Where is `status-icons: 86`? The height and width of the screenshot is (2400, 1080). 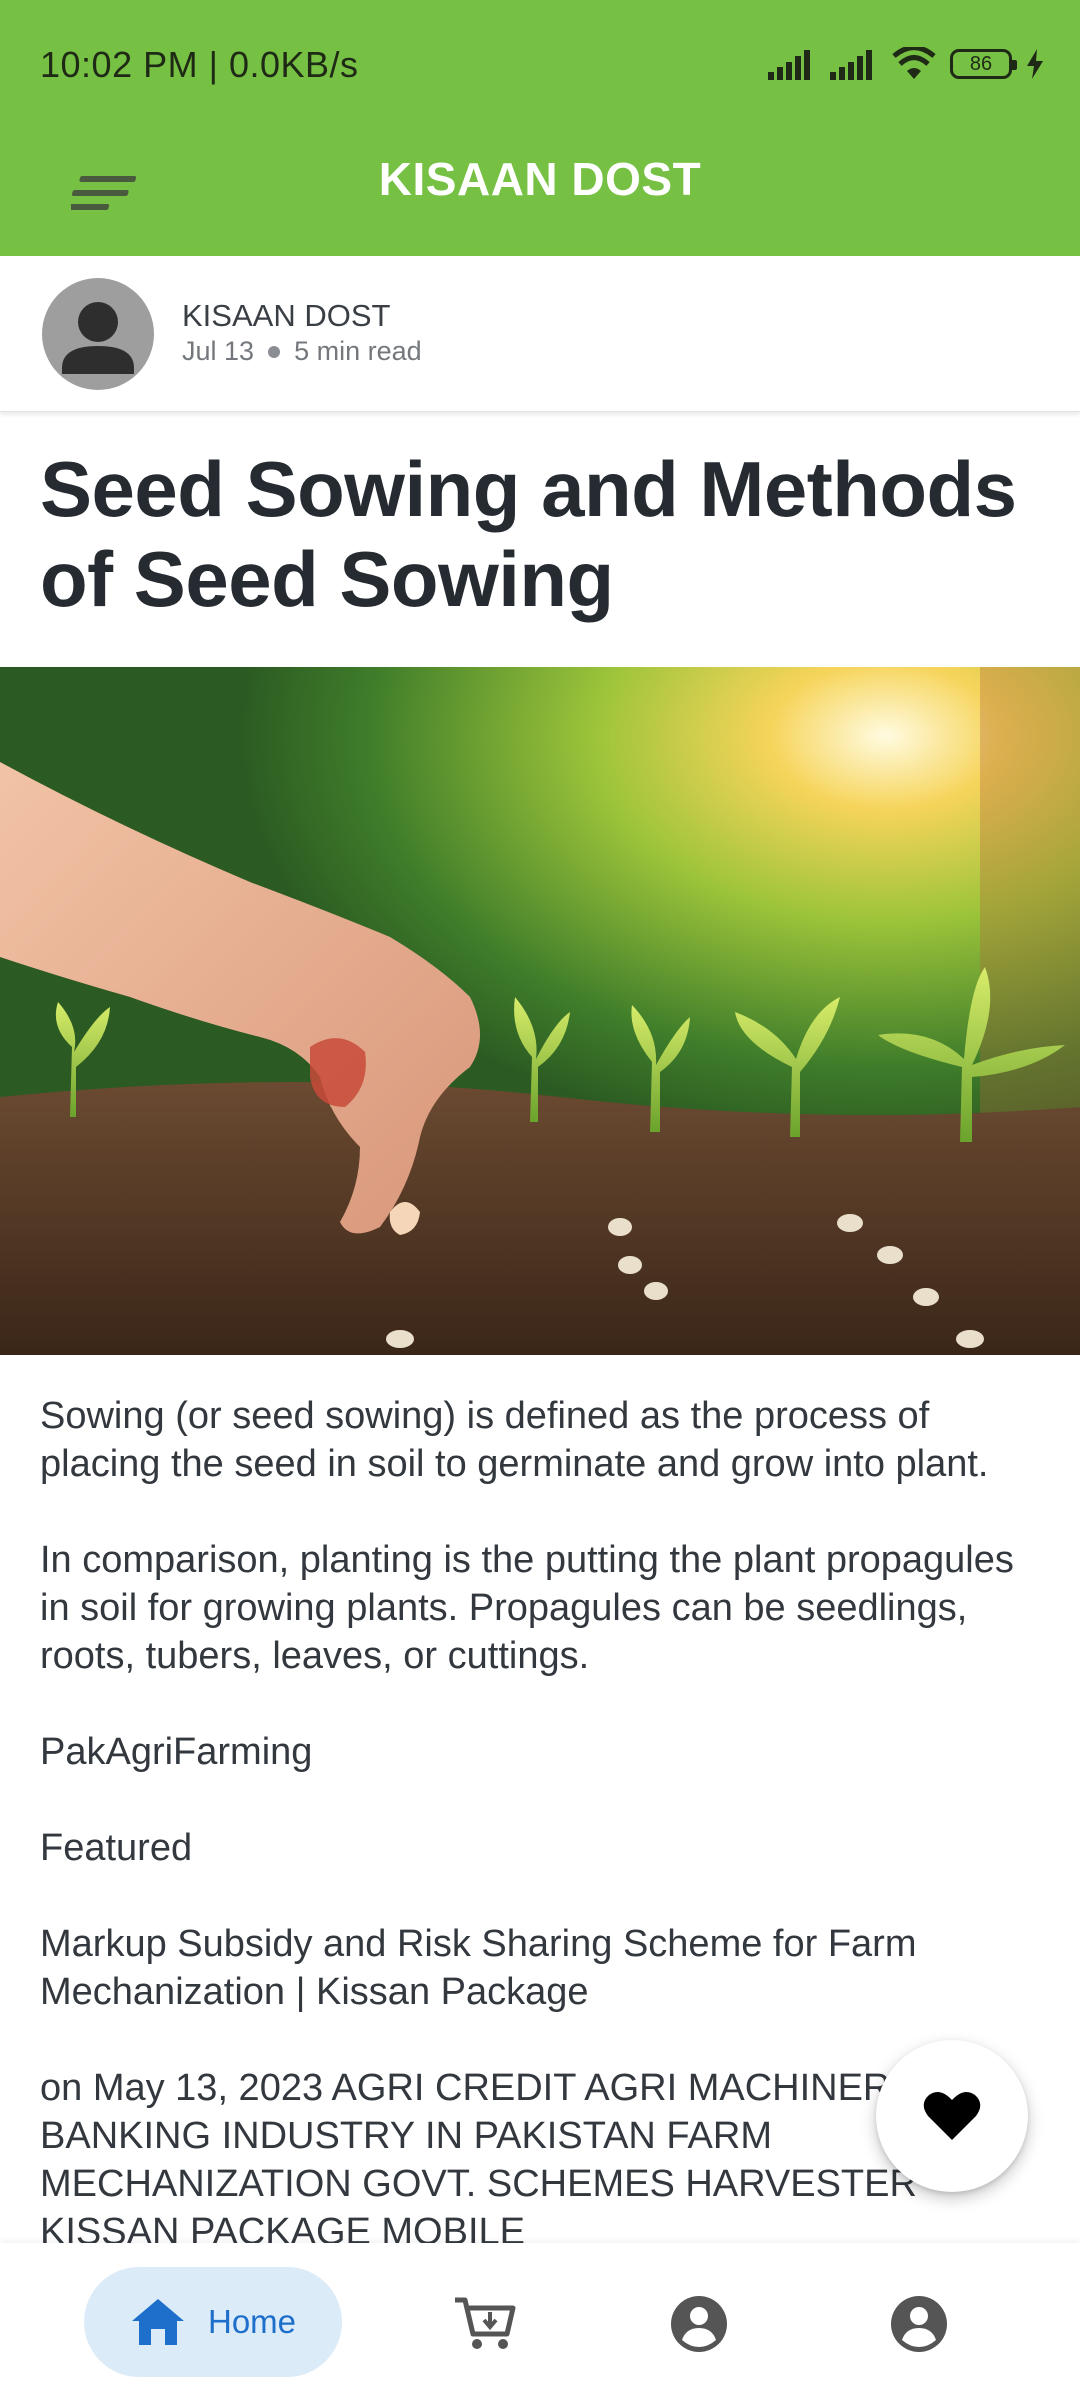 status-icons: 86 is located at coordinates (906, 64).